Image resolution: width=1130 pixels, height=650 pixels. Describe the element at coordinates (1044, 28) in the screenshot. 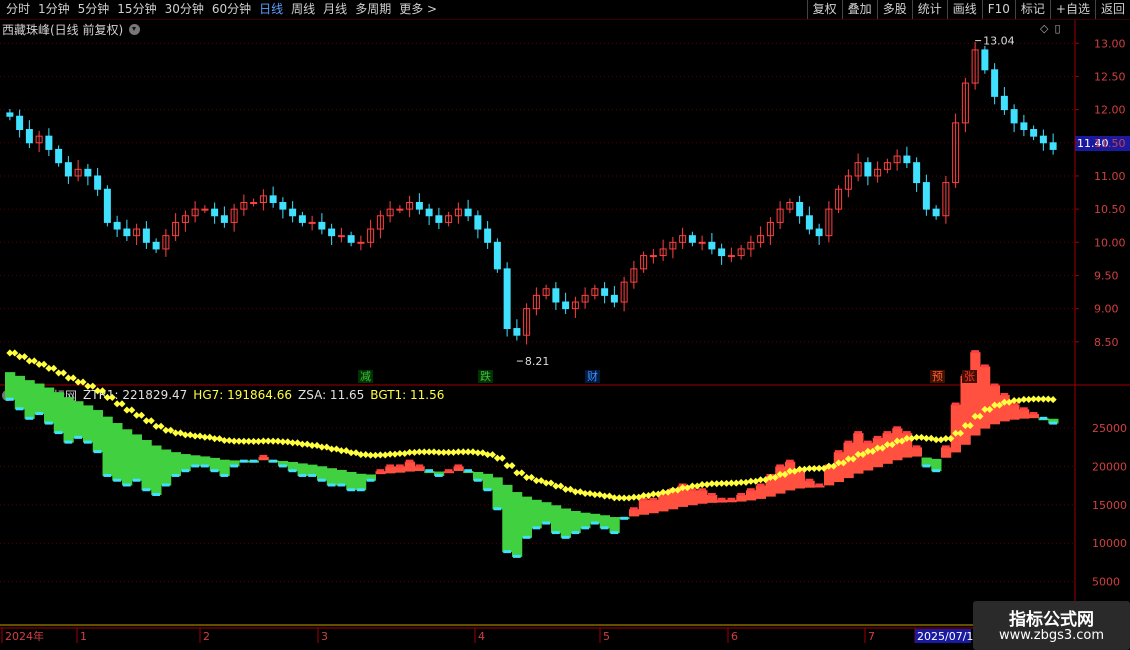

I see `diamond-icon: ◇` at that location.